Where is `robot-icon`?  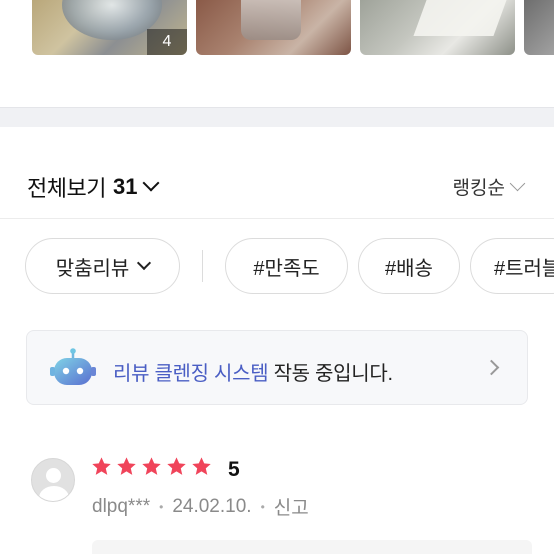 robot-icon is located at coordinates (73, 366).